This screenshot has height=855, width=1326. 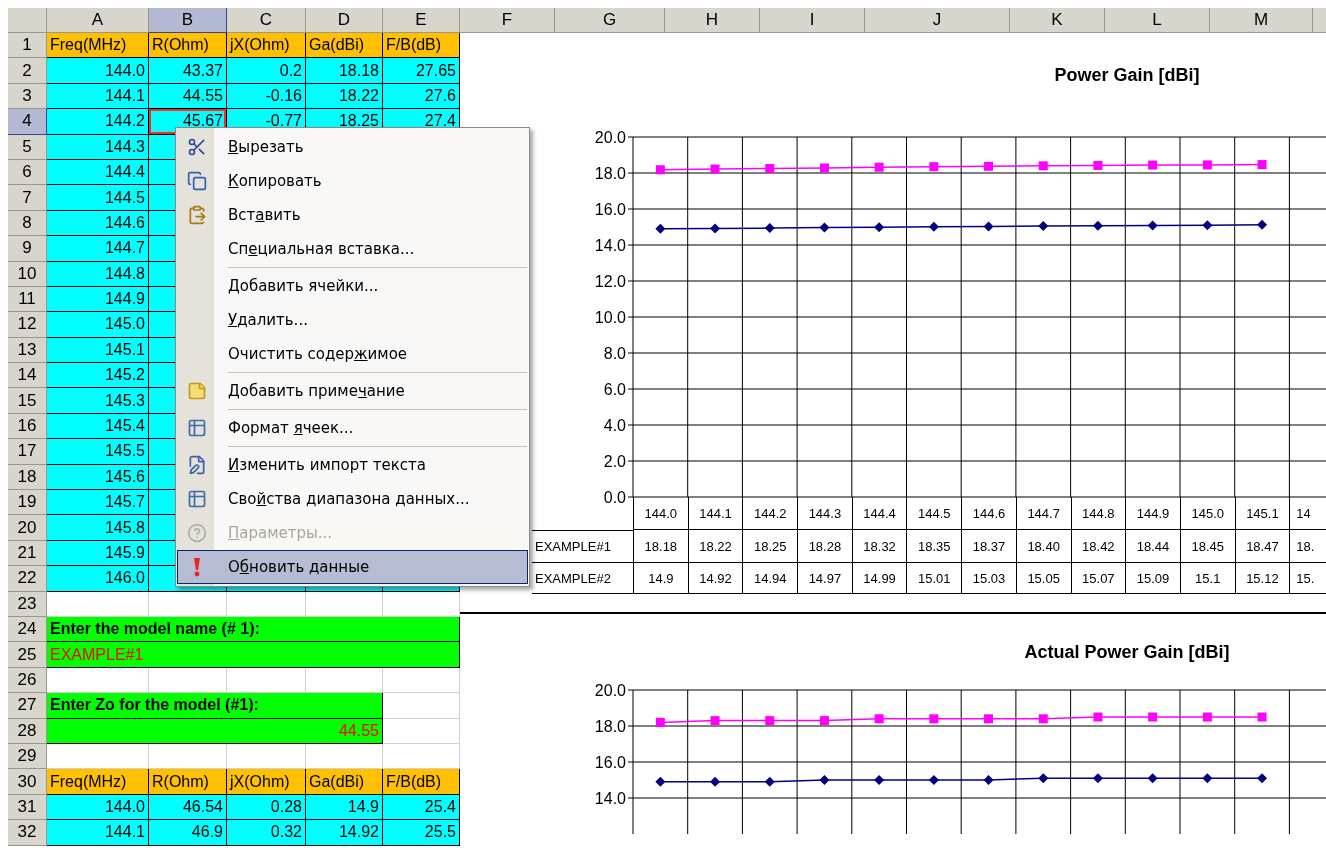 I want to click on category-label: 145.0, so click(x=1207, y=513).